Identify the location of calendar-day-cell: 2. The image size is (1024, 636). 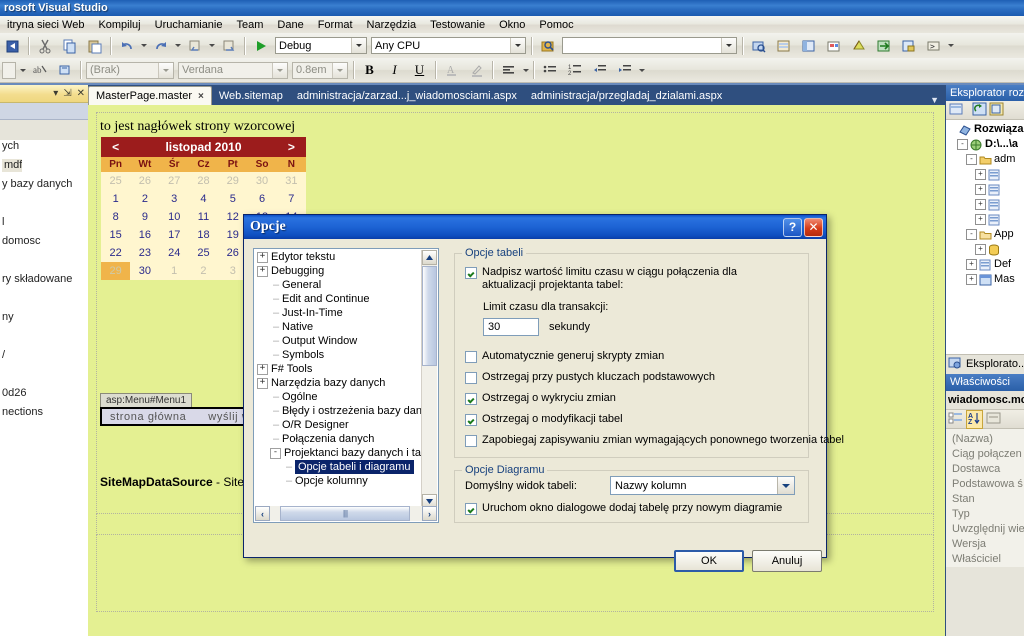
(203, 271).